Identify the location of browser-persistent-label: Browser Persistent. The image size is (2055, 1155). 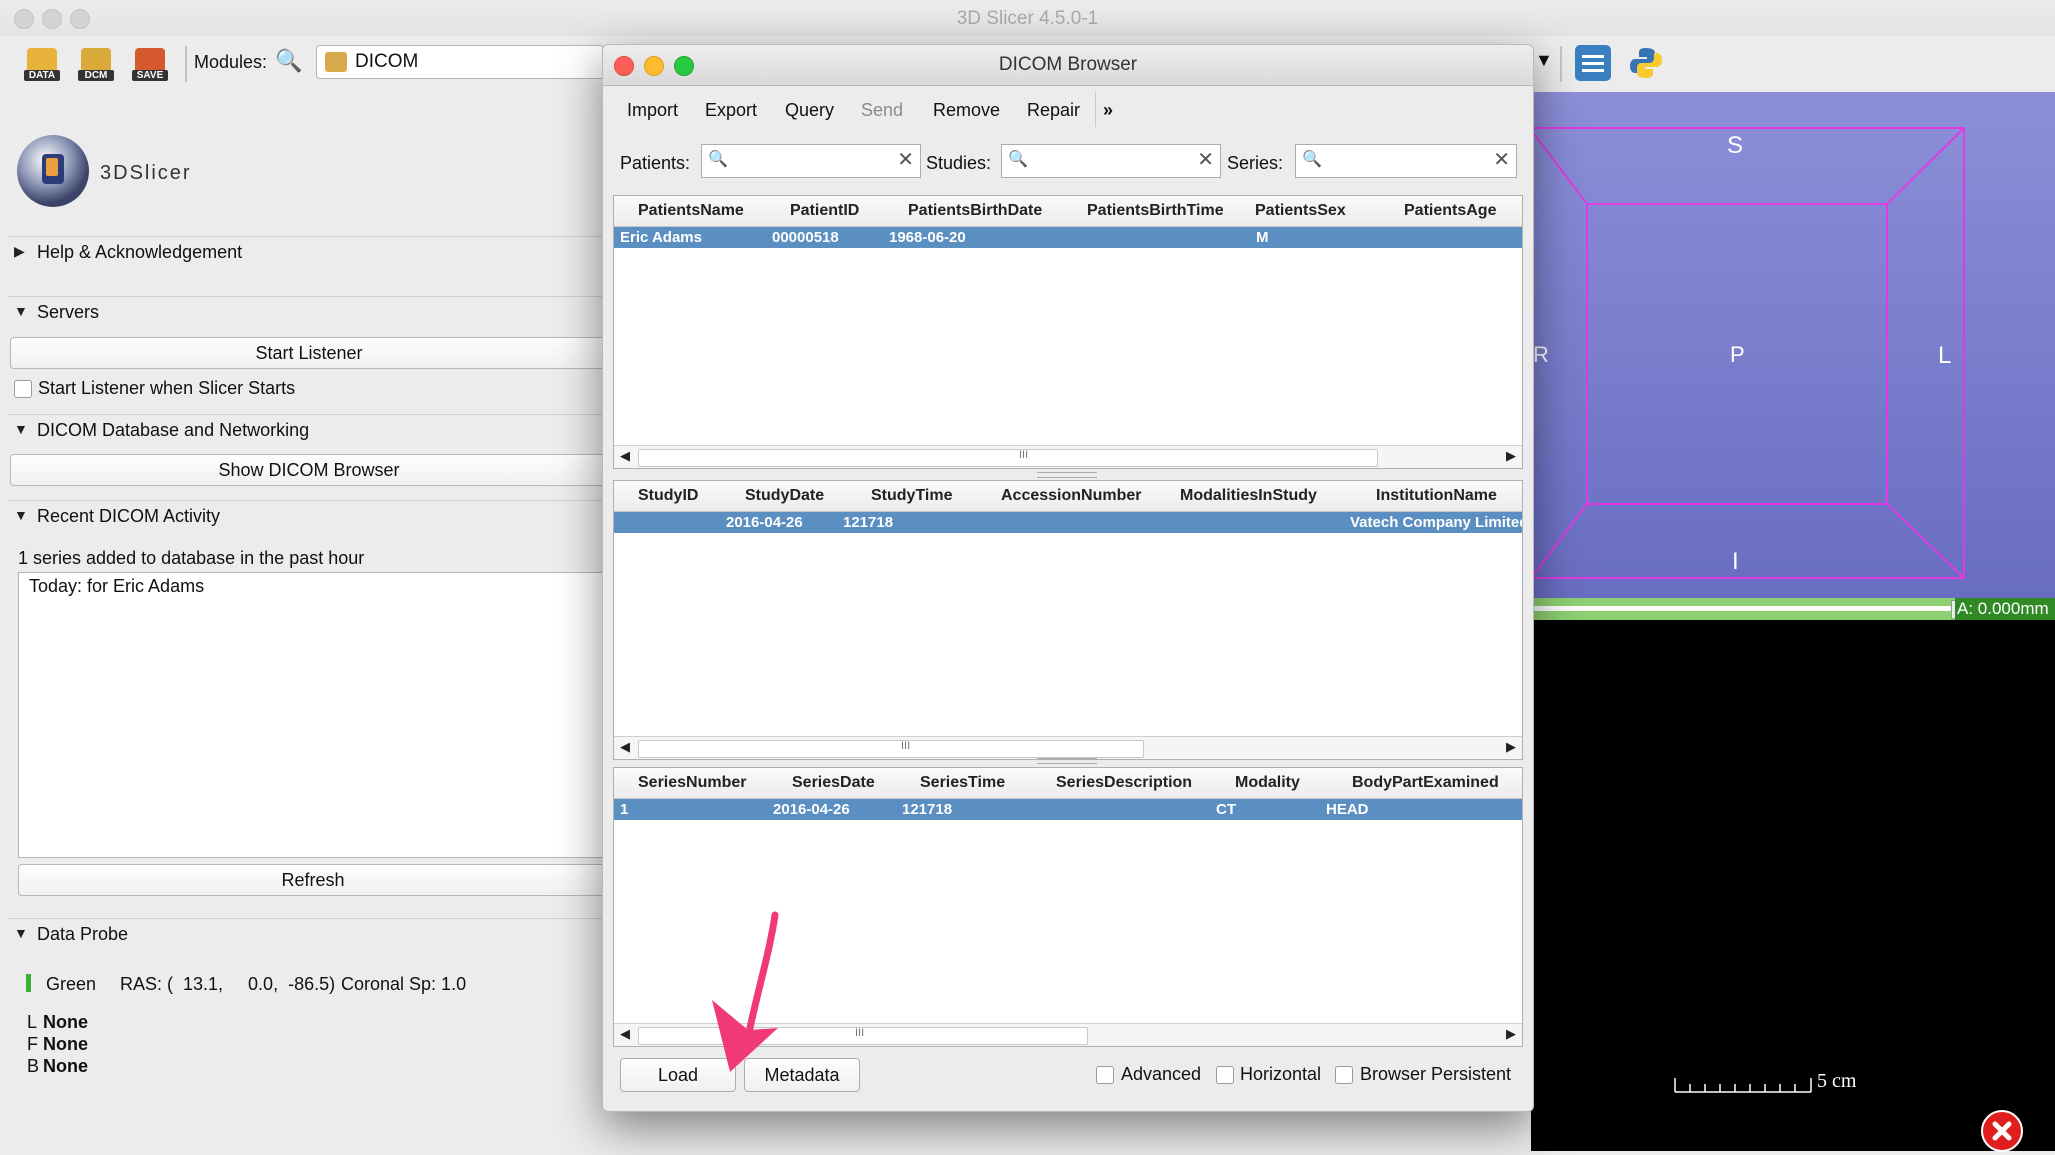
(1436, 1074).